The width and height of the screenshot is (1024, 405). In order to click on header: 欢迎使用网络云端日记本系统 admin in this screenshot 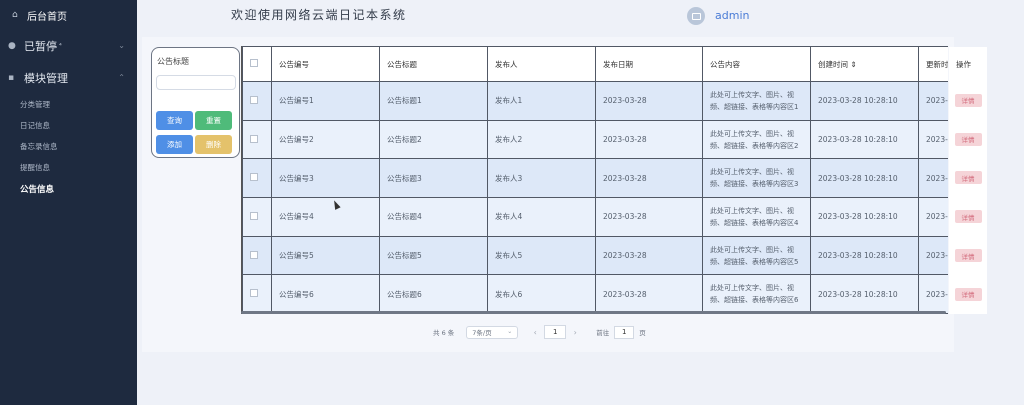, I will do `click(580, 15)`.